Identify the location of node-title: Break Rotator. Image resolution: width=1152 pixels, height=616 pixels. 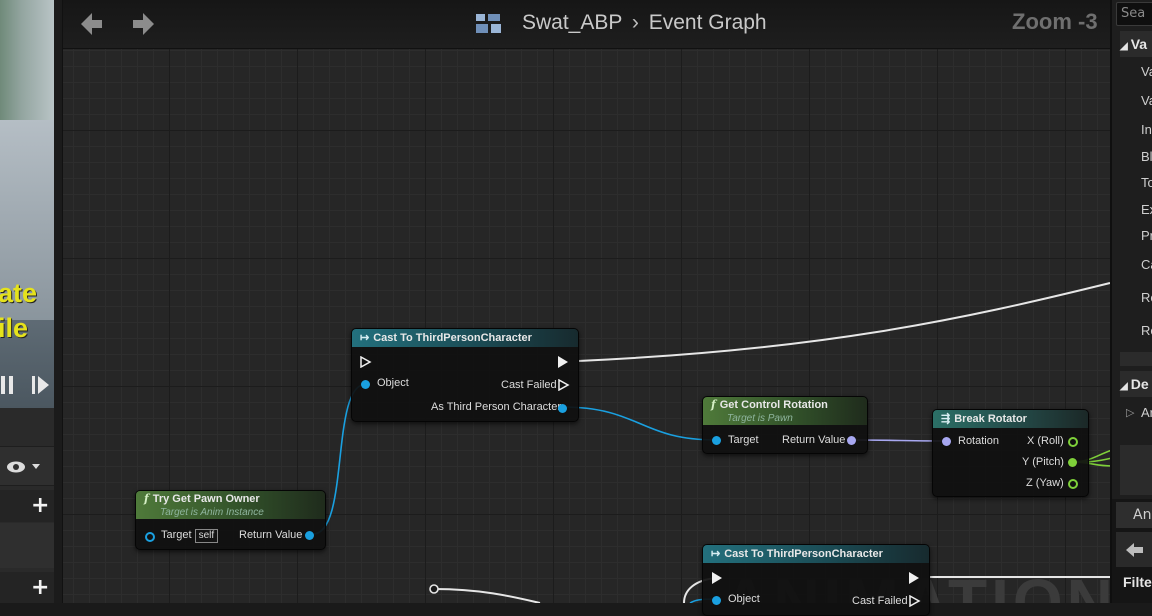
(990, 419).